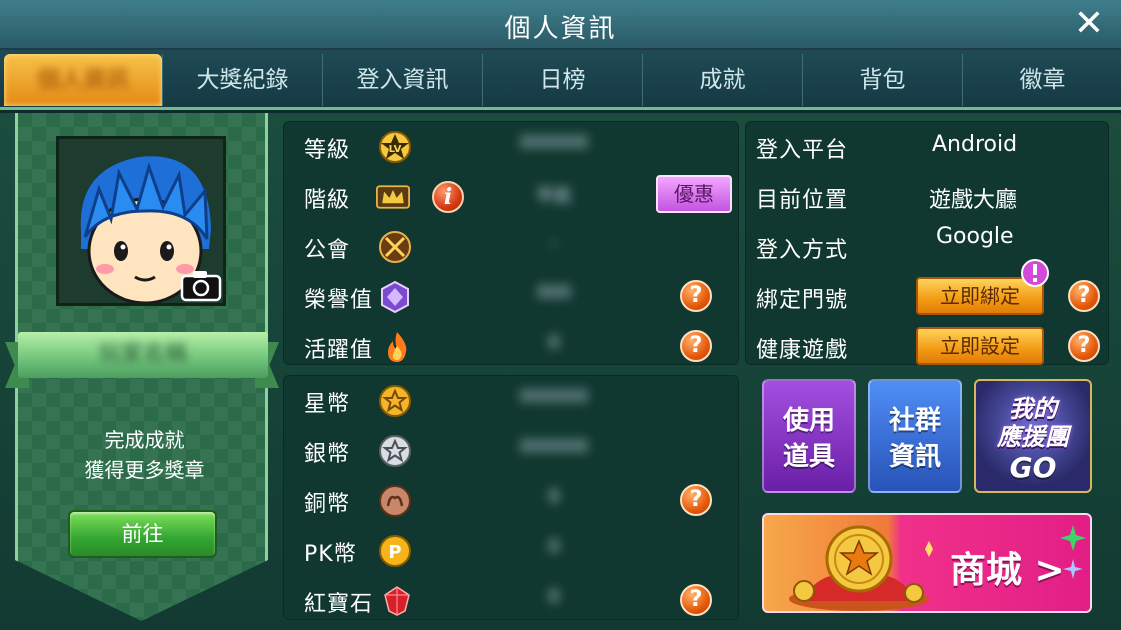 Image resolution: width=1121 pixels, height=630 pixels. I want to click on use-items-button: 使用 道具, so click(809, 436).